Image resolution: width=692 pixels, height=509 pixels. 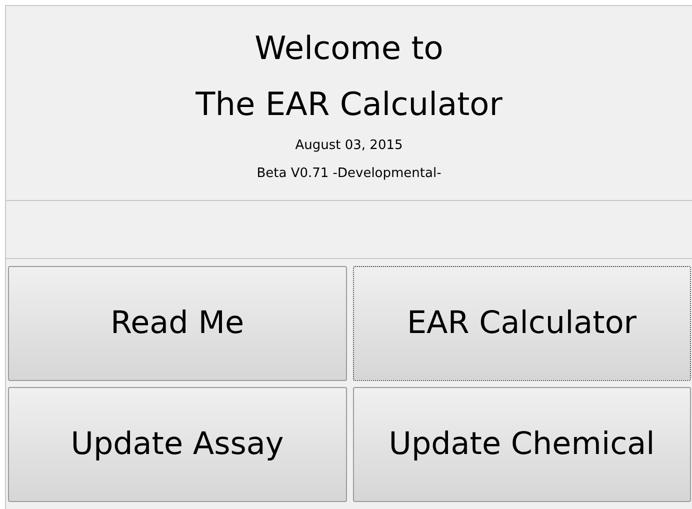 What do you see at coordinates (349, 104) in the screenshot?
I see `welcome-title: The EAR Calculator` at bounding box center [349, 104].